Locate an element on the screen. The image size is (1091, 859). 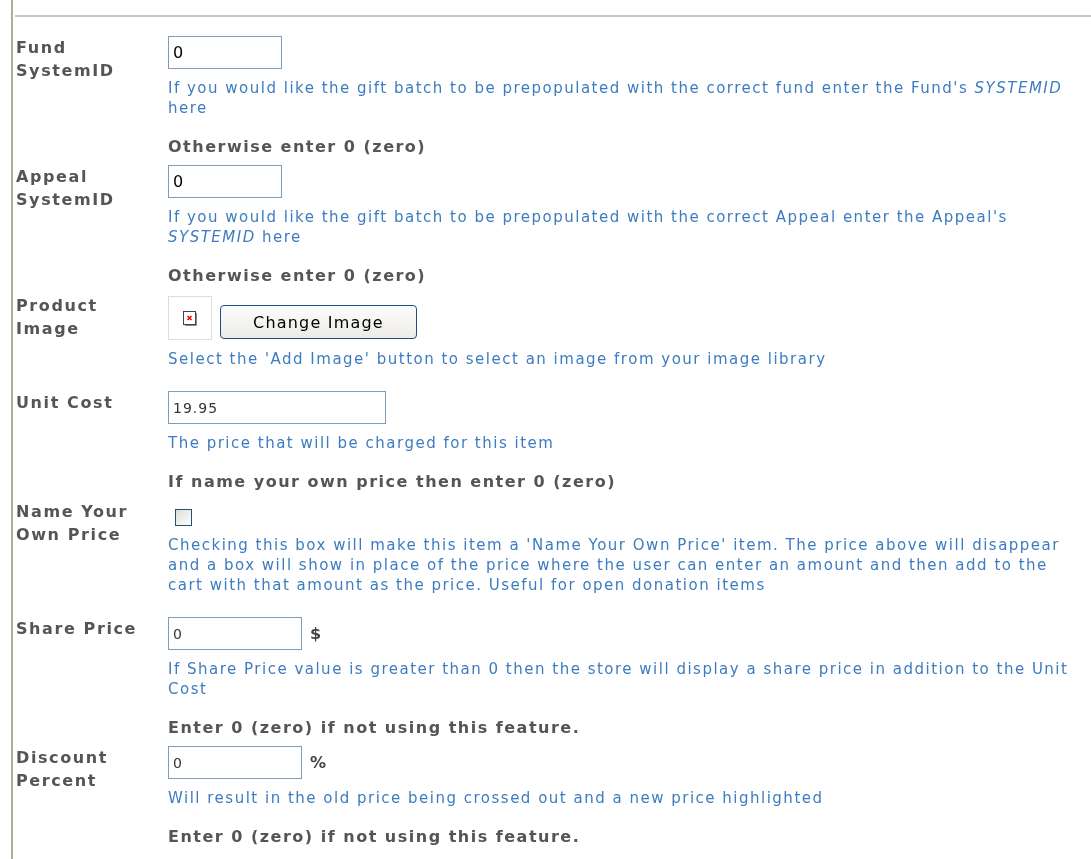
change-image-button: Change Image is located at coordinates (318, 322).